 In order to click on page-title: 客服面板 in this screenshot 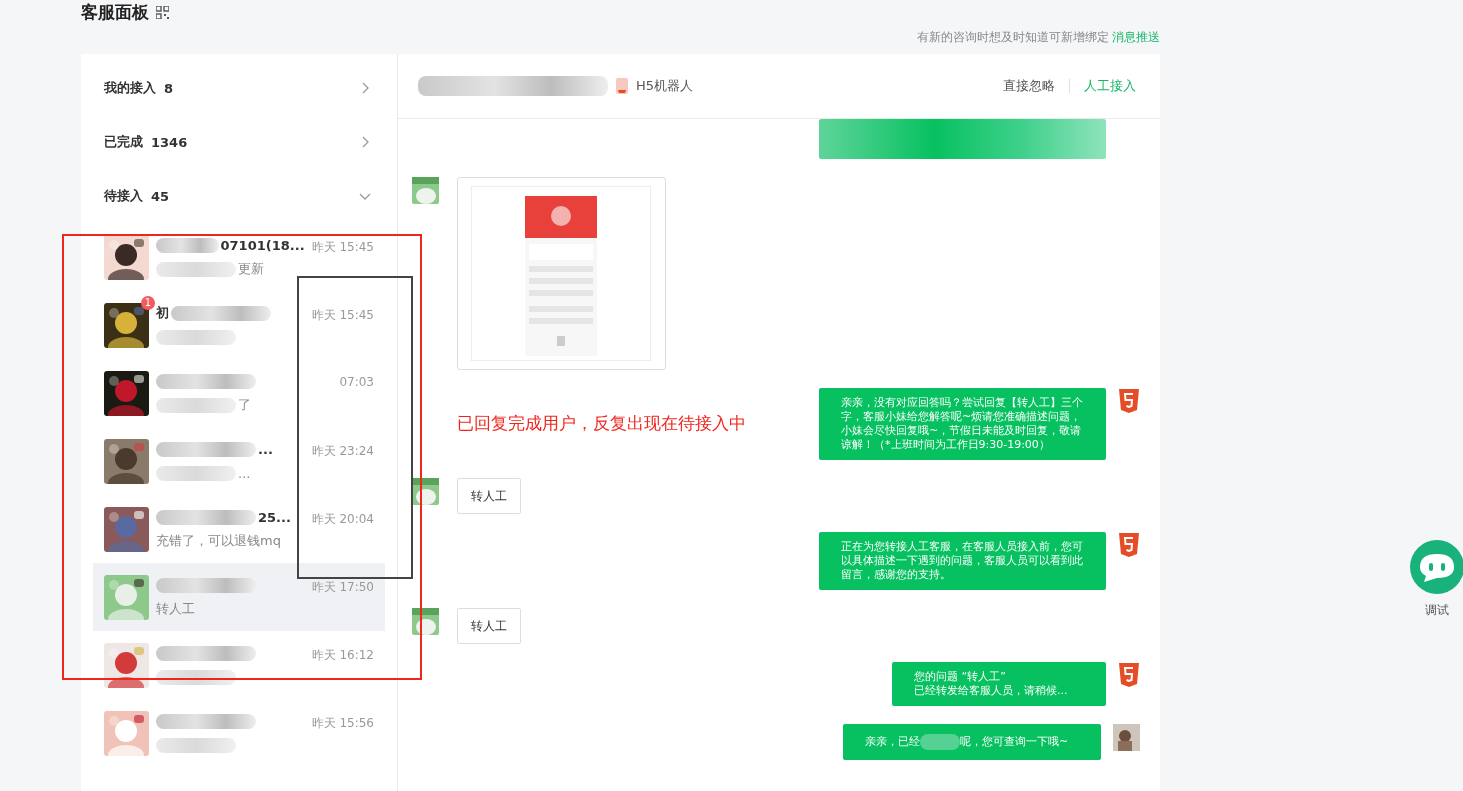, I will do `click(115, 12)`.